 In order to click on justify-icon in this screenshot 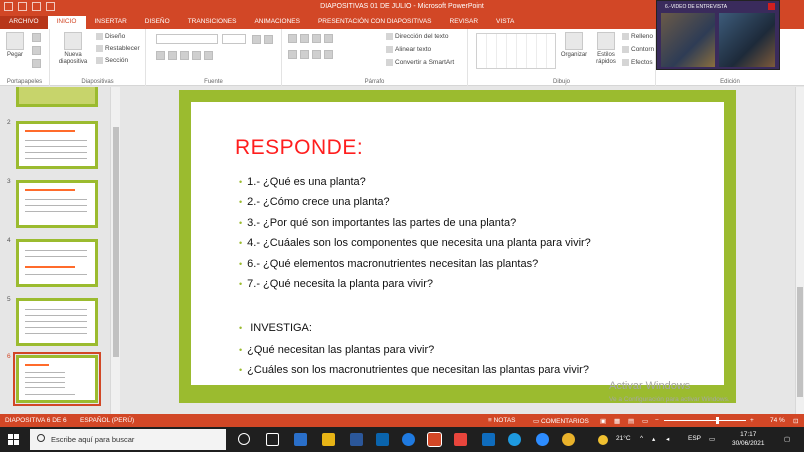, I will do `click(328, 54)`.